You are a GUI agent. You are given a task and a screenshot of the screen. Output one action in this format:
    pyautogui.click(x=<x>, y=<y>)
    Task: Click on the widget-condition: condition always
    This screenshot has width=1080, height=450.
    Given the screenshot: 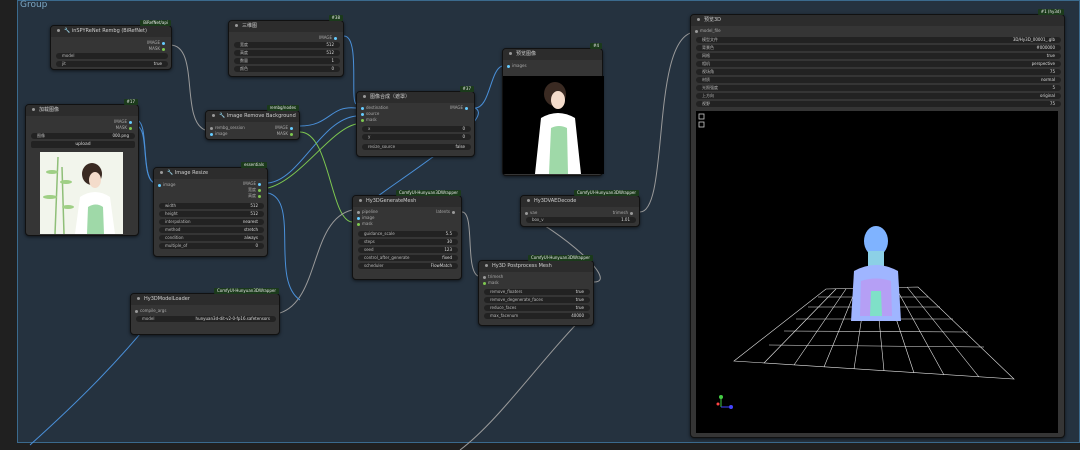 What is the action you would take?
    pyautogui.click(x=211, y=238)
    